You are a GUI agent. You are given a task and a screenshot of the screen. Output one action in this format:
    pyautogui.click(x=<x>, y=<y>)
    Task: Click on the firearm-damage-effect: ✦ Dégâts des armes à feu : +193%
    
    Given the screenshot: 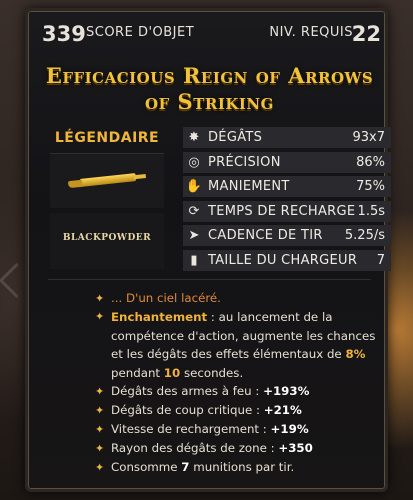 What is the action you would take?
    pyautogui.click(x=238, y=391)
    